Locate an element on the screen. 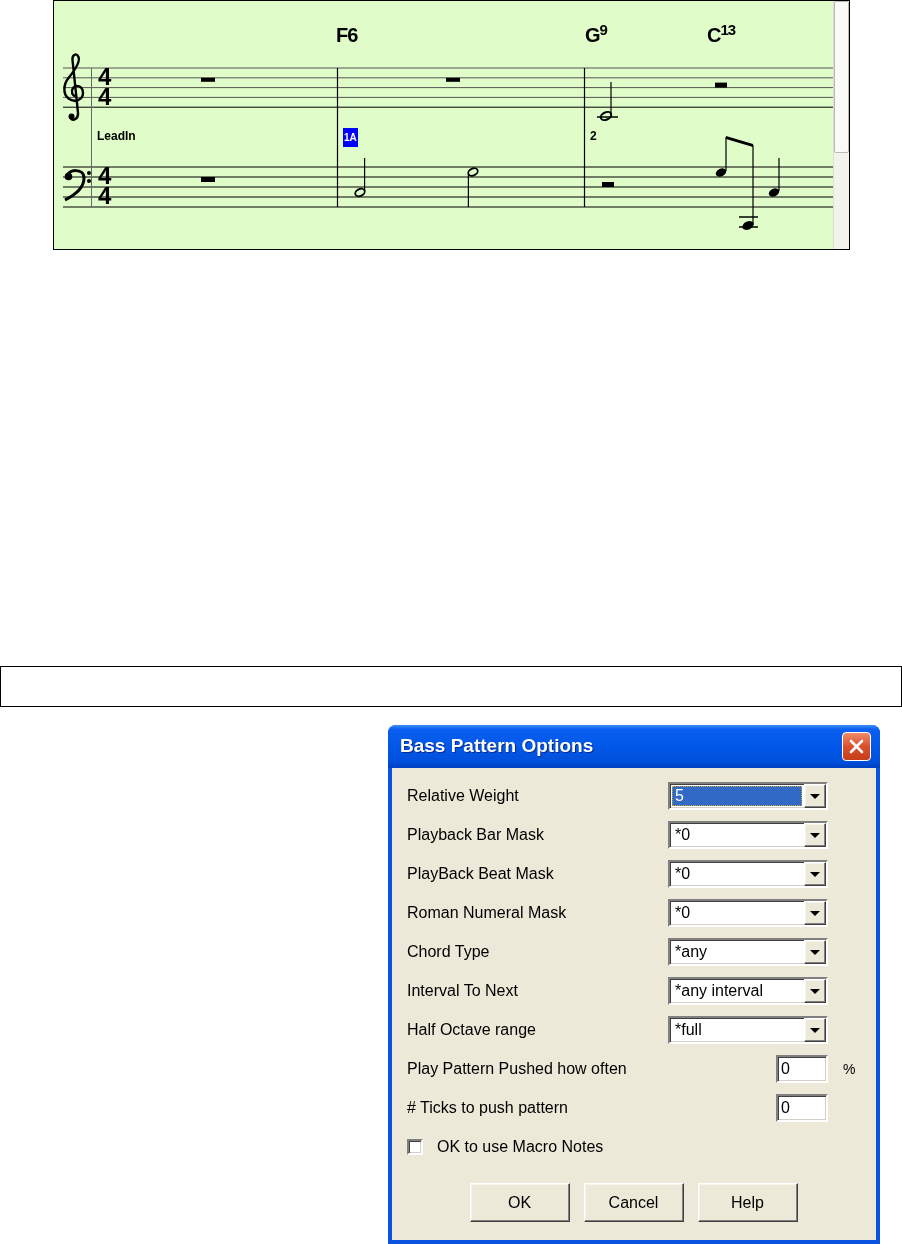  section-marker: 1A is located at coordinates (350, 137).